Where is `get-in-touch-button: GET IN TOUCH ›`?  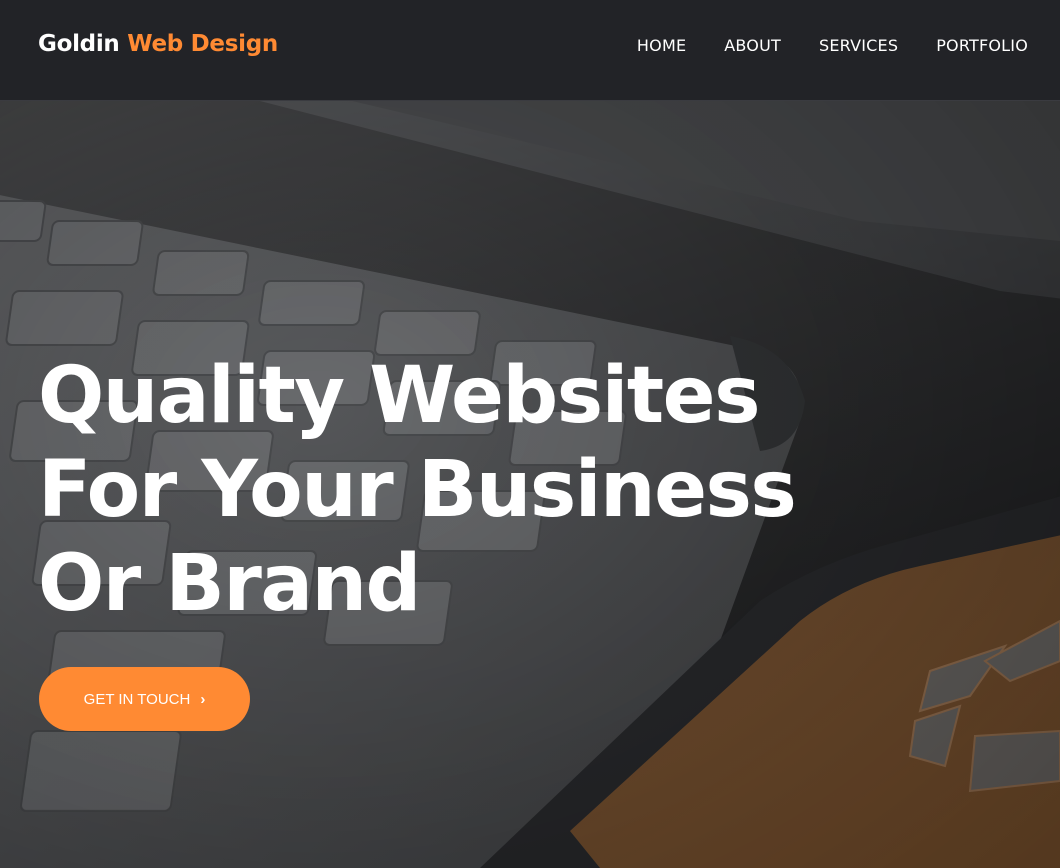
get-in-touch-button: GET IN TOUCH › is located at coordinates (144, 699).